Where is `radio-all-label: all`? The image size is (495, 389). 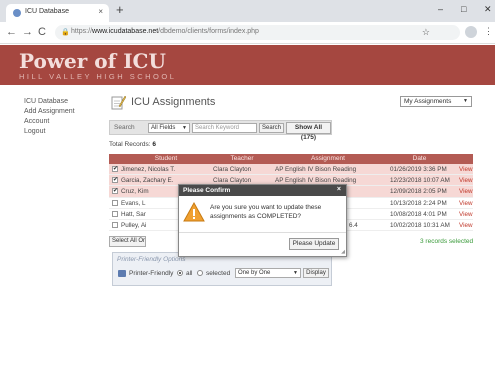
radio-all-label: all is located at coordinates (189, 273).